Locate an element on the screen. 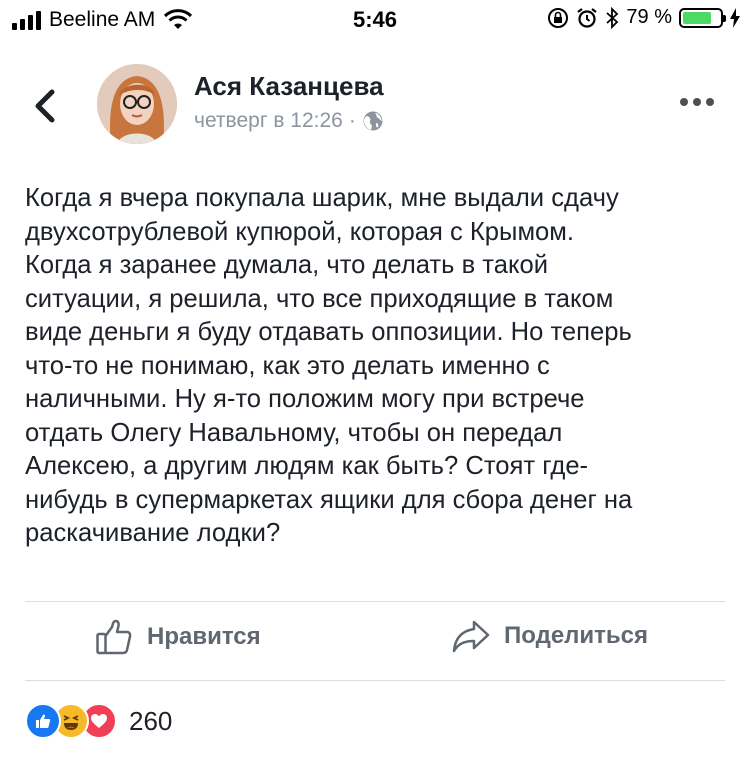  reaction-count: 260 is located at coordinates (151, 720).